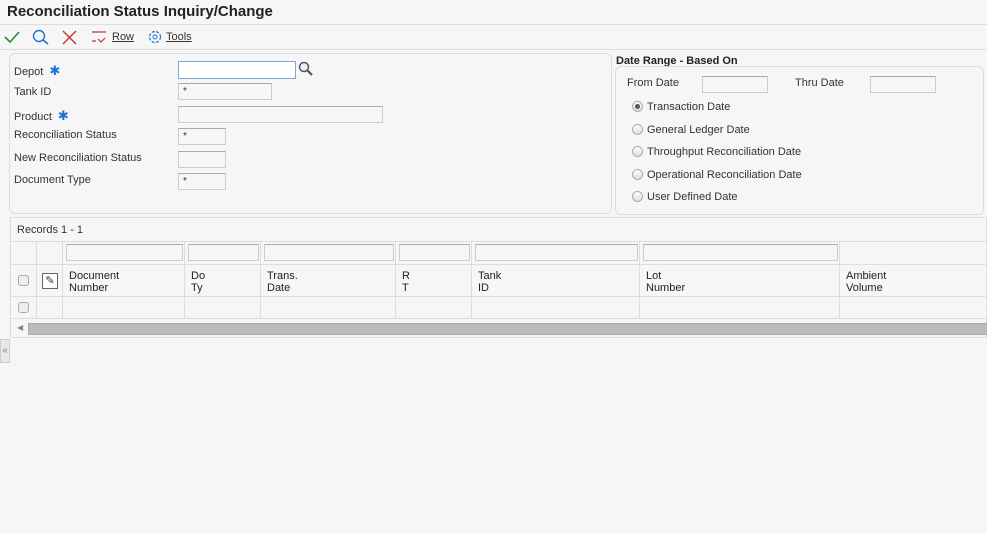  Describe the element at coordinates (698, 129) in the screenshot. I see `radio-label: General Ledger Date` at that location.